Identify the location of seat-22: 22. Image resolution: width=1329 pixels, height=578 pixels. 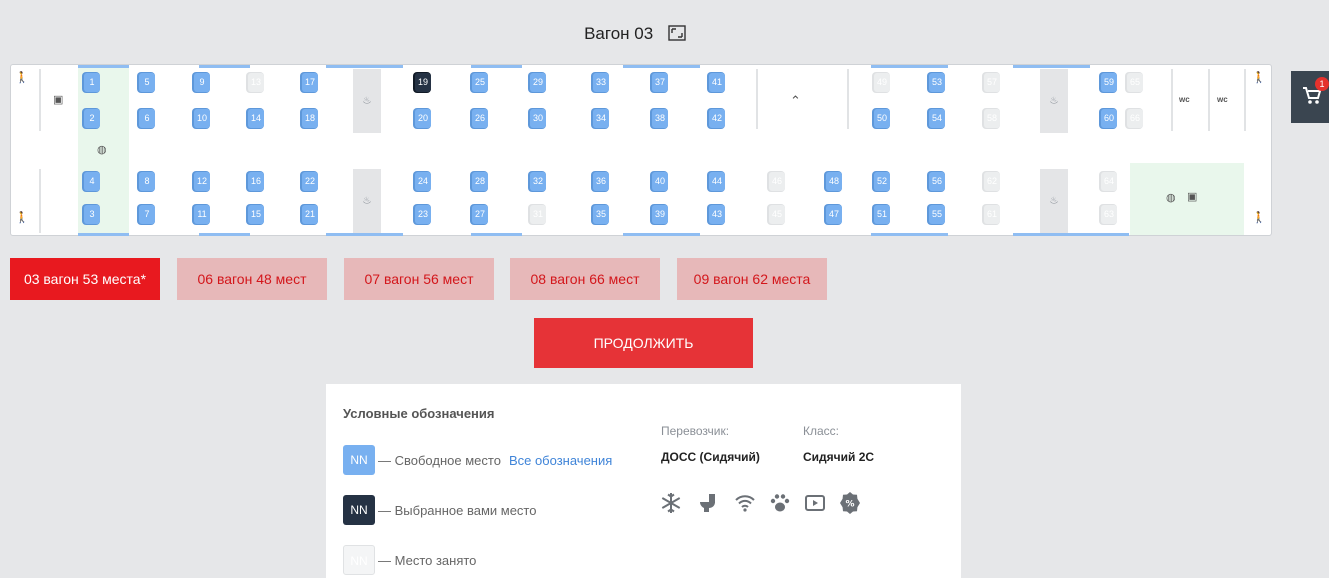
(310, 181).